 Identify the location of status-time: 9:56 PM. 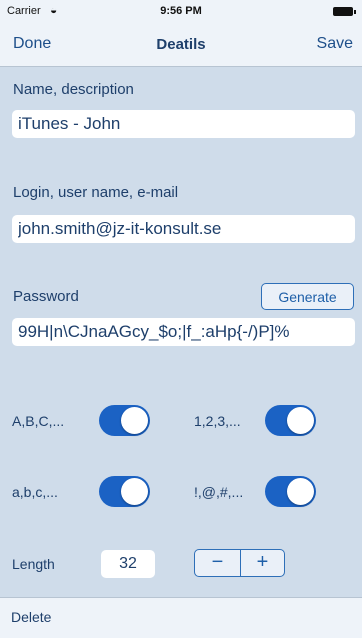
(181, 11).